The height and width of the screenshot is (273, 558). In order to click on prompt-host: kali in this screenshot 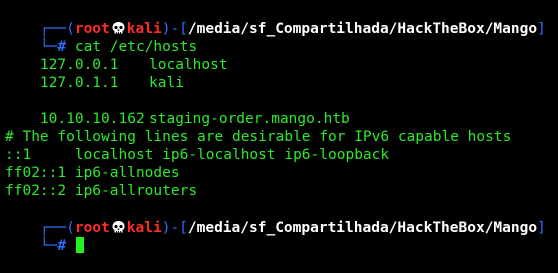, I will do `click(144, 228)`.